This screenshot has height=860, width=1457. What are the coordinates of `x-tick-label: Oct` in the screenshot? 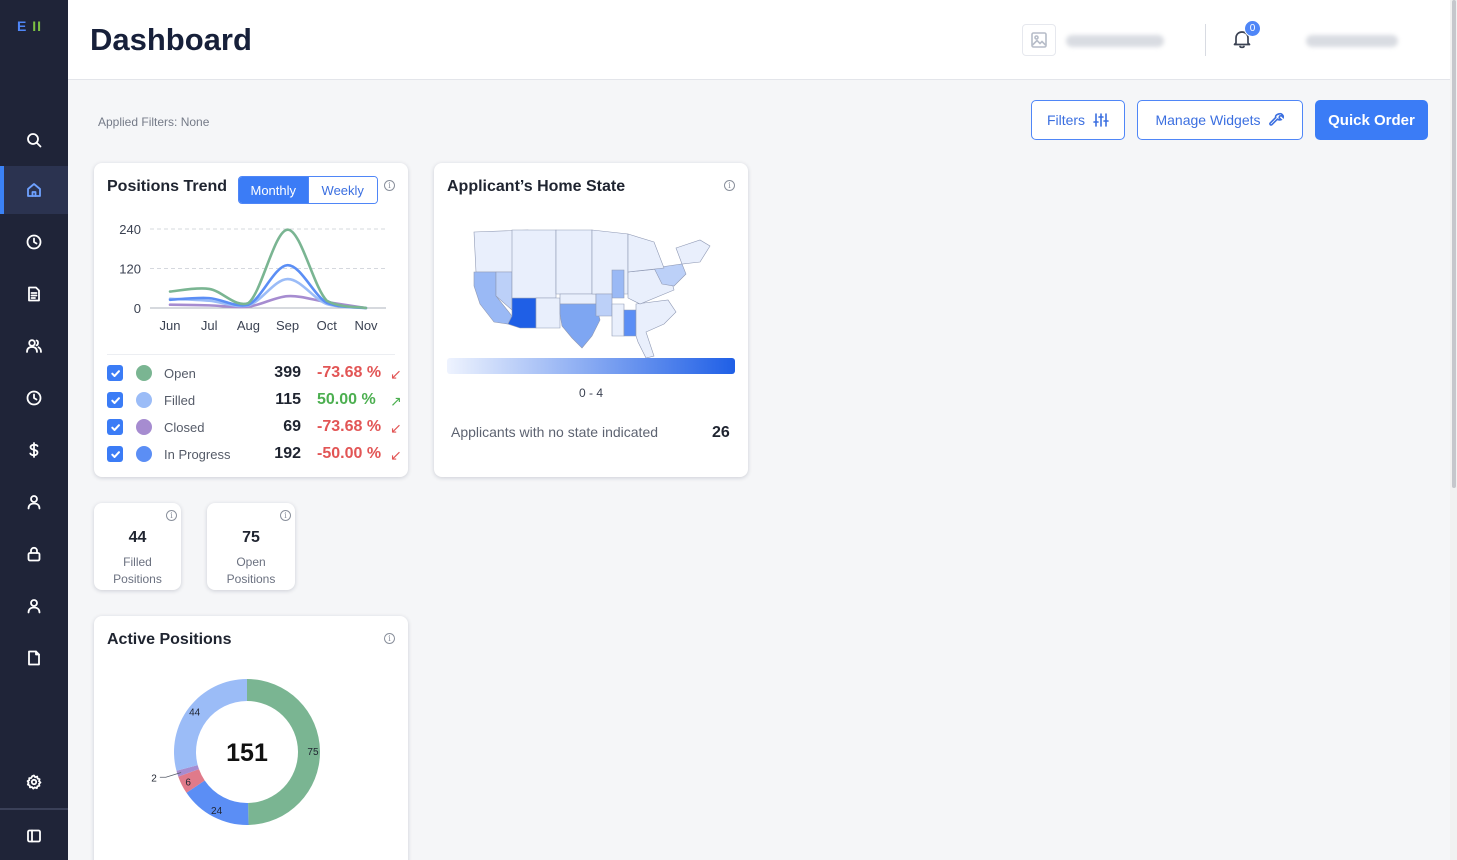 It's located at (327, 325).